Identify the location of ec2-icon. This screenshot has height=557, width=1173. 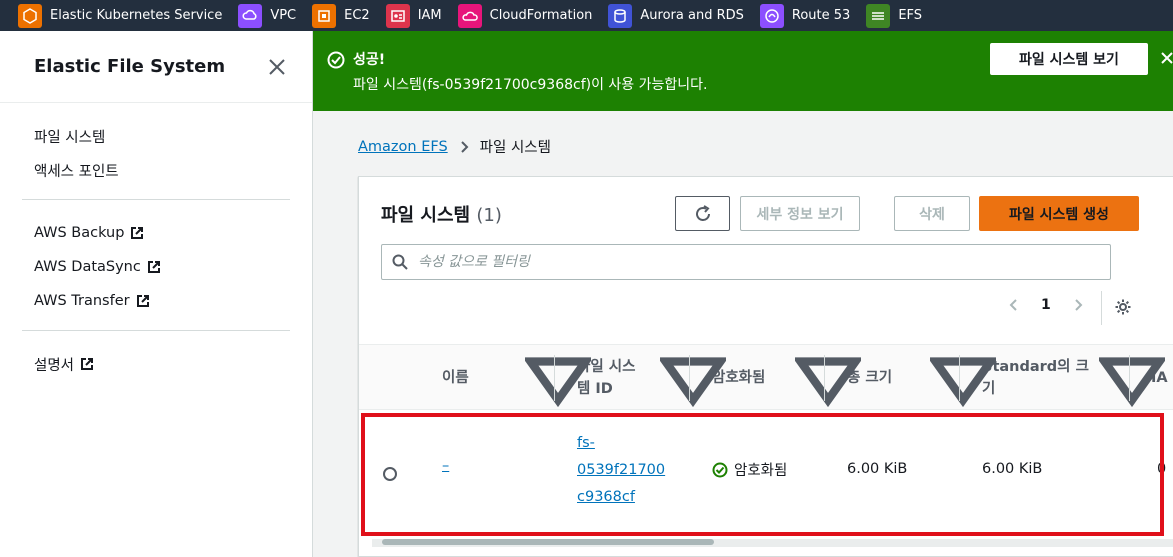
(324, 15).